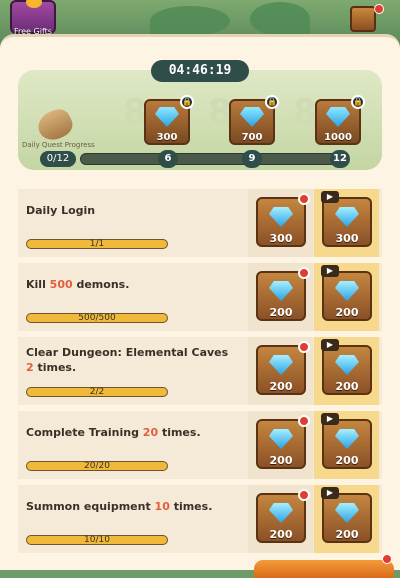 The image size is (400, 578). Describe the element at coordinates (58, 159) in the screenshot. I see `daily-progress-count: 0/12` at that location.